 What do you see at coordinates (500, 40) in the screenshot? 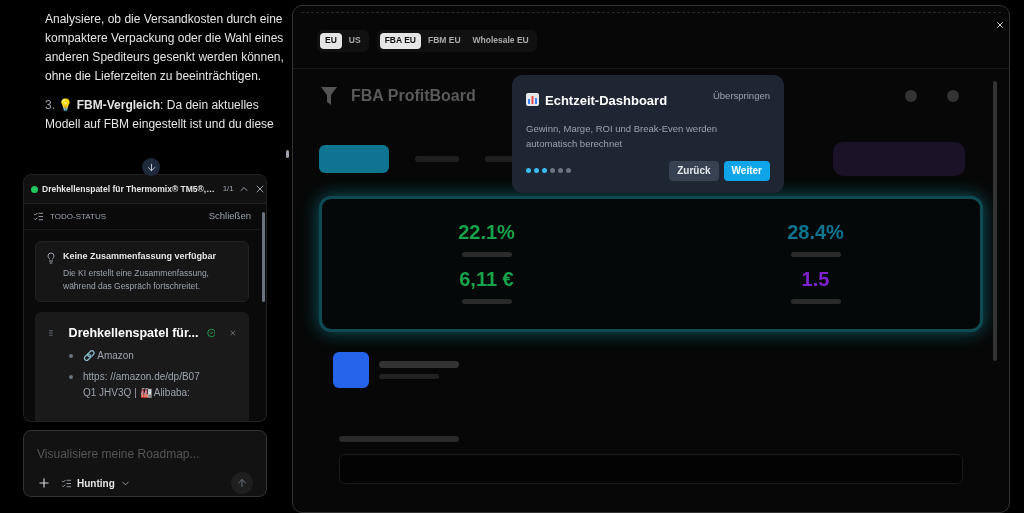
I see `model-tab: Wholesale EU` at bounding box center [500, 40].